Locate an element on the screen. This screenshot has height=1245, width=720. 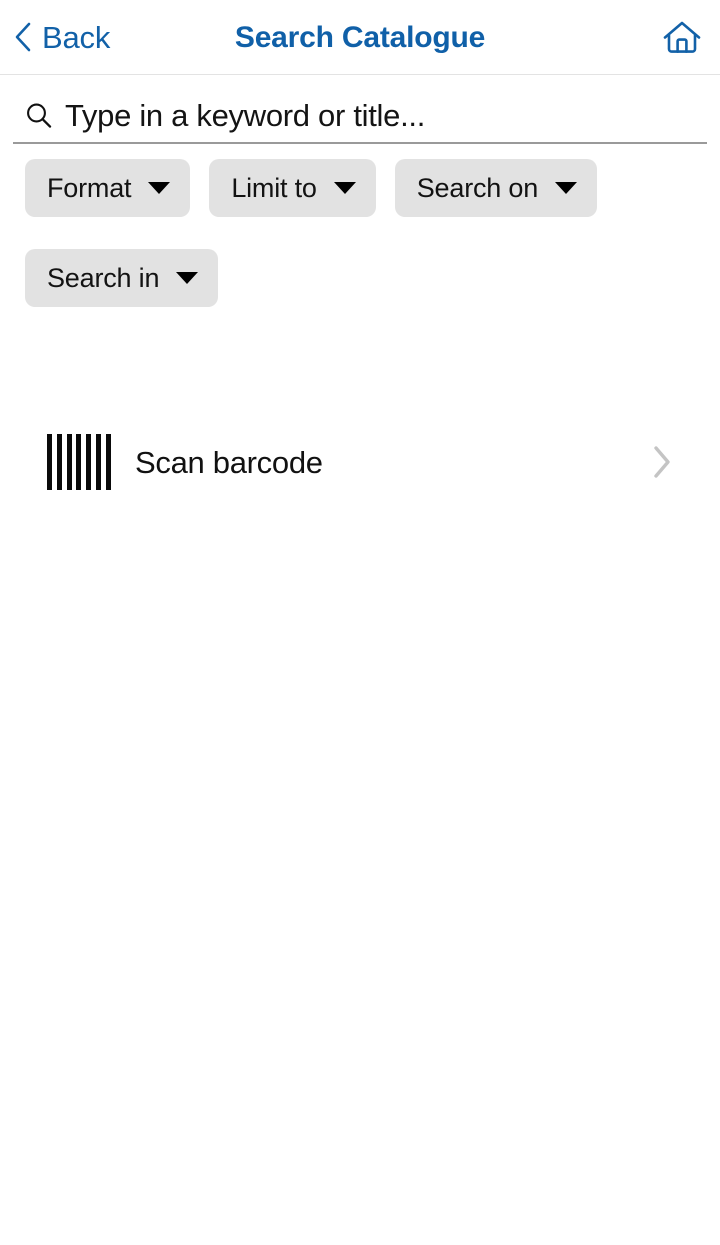
filter-chip-limit-to: Limit to is located at coordinates (292, 188).